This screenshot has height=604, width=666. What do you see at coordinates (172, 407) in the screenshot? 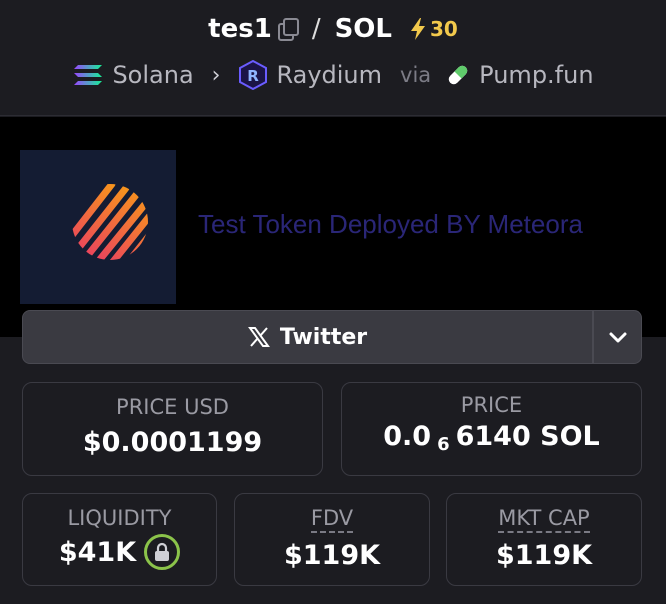
I see `price-usd-label: PRICE USD` at bounding box center [172, 407].